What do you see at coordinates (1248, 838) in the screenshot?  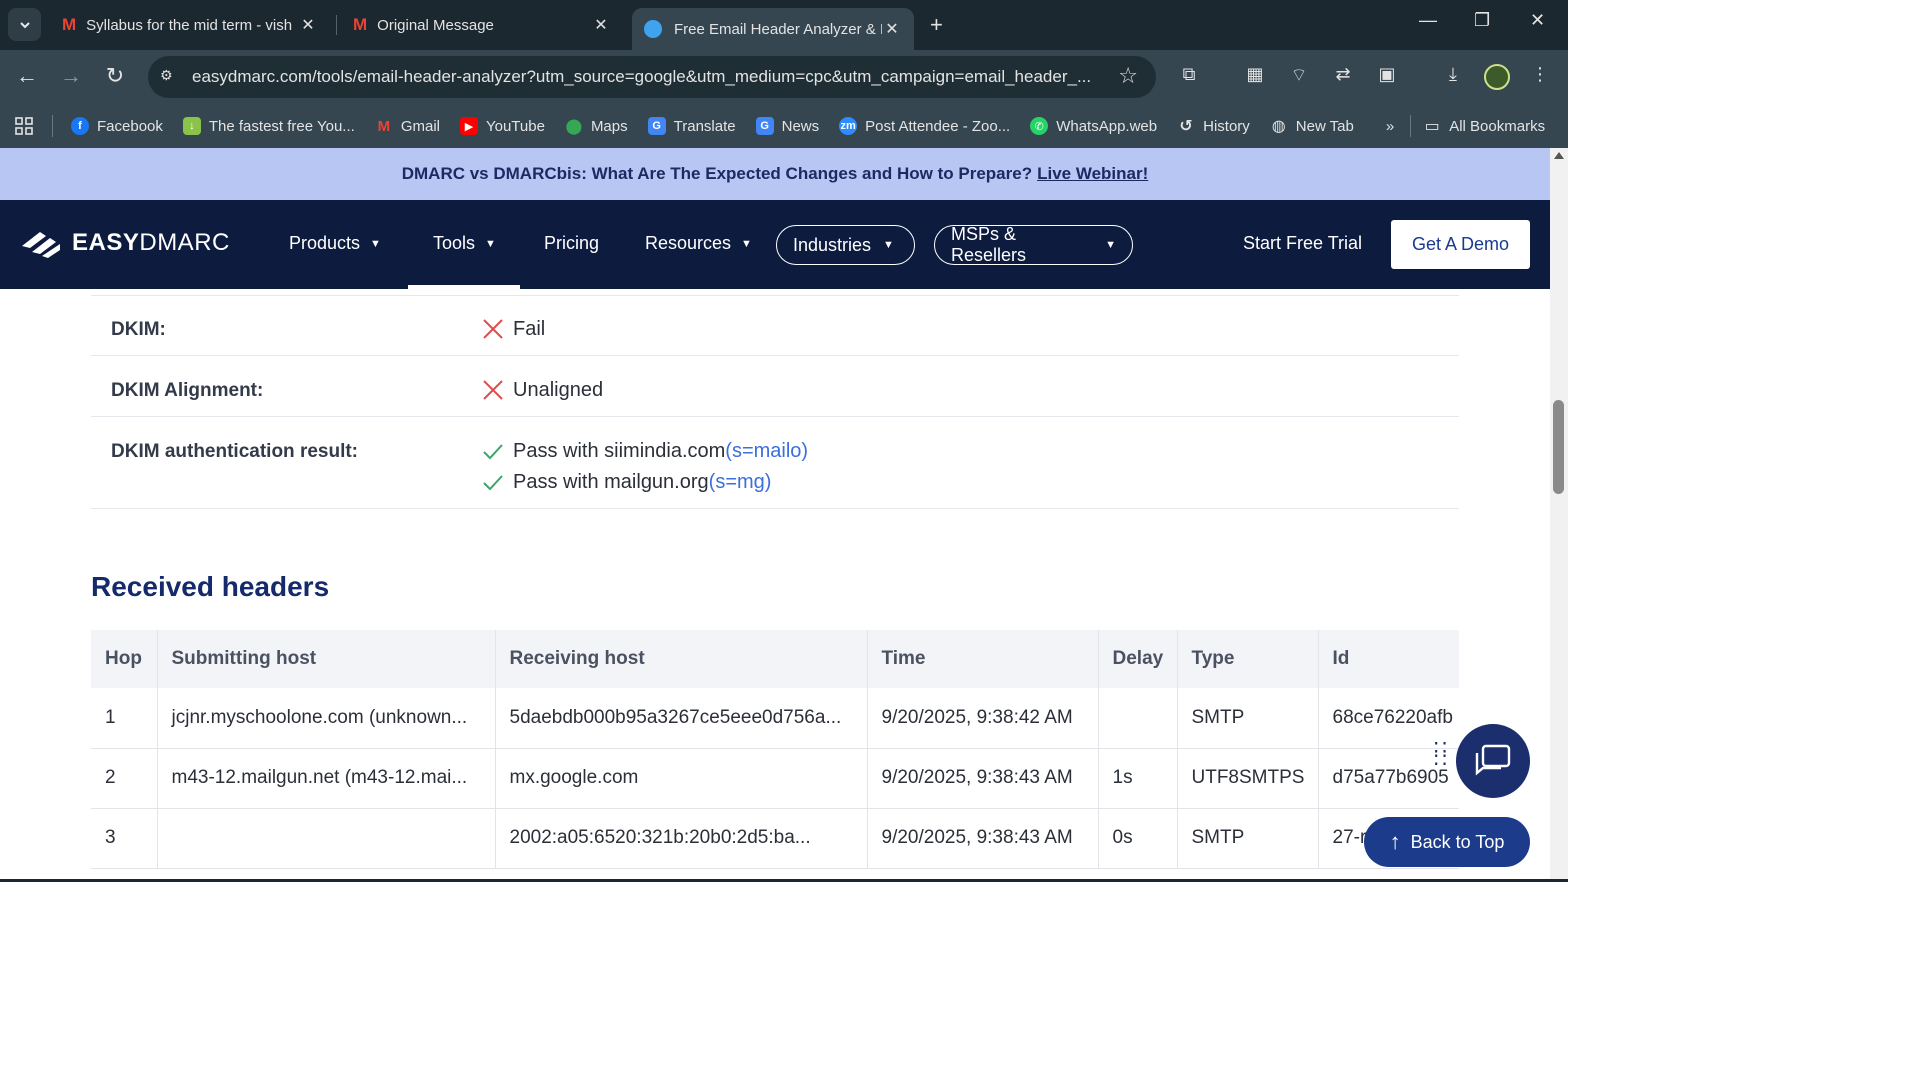 I see `cell-type: SMTP` at bounding box center [1248, 838].